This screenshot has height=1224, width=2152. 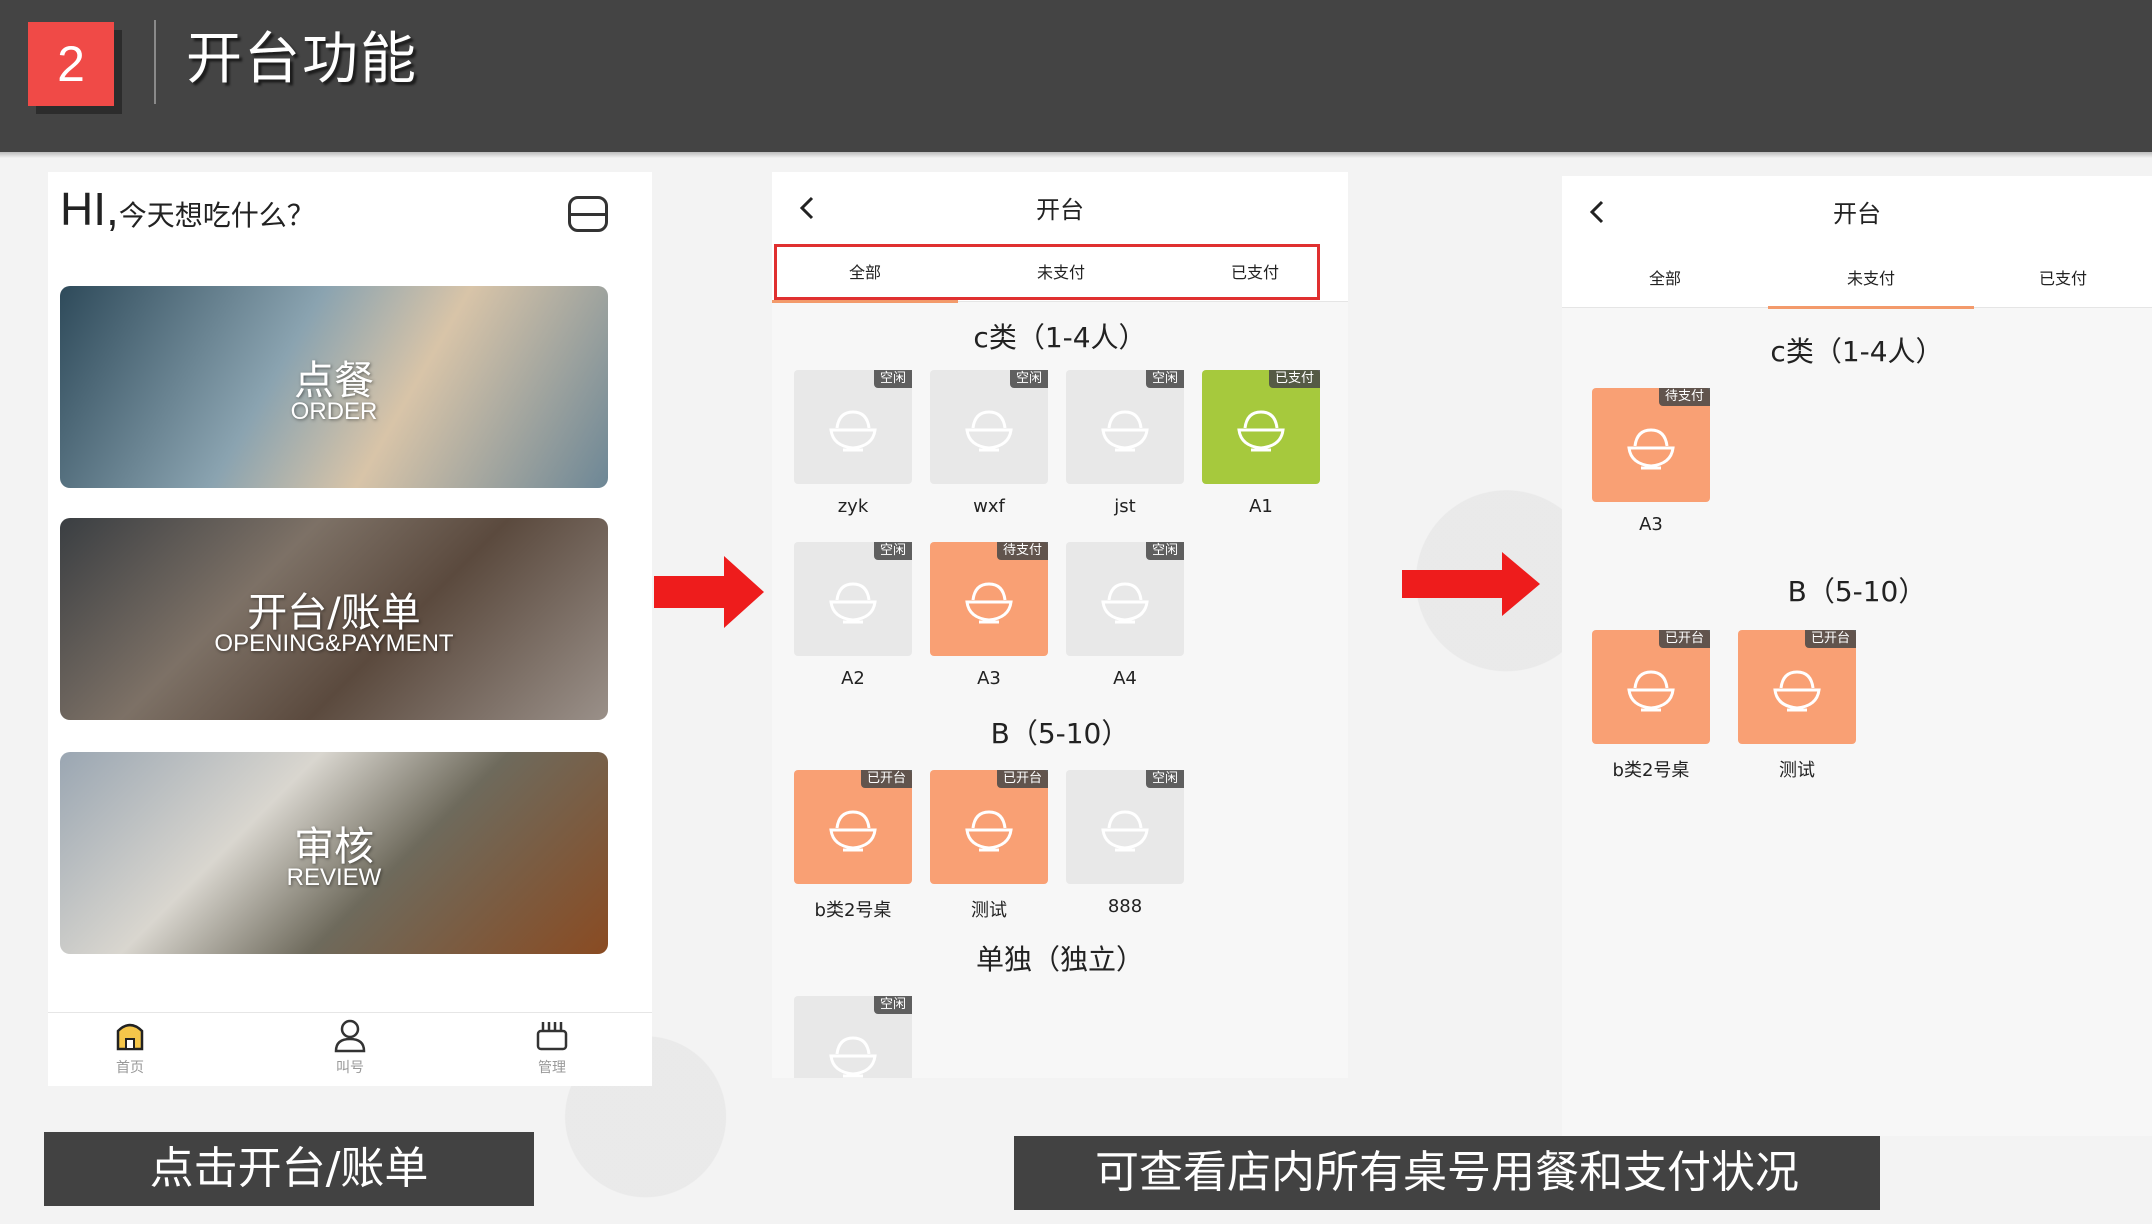 What do you see at coordinates (130, 1068) in the screenshot?
I see `tab-label: 首页` at bounding box center [130, 1068].